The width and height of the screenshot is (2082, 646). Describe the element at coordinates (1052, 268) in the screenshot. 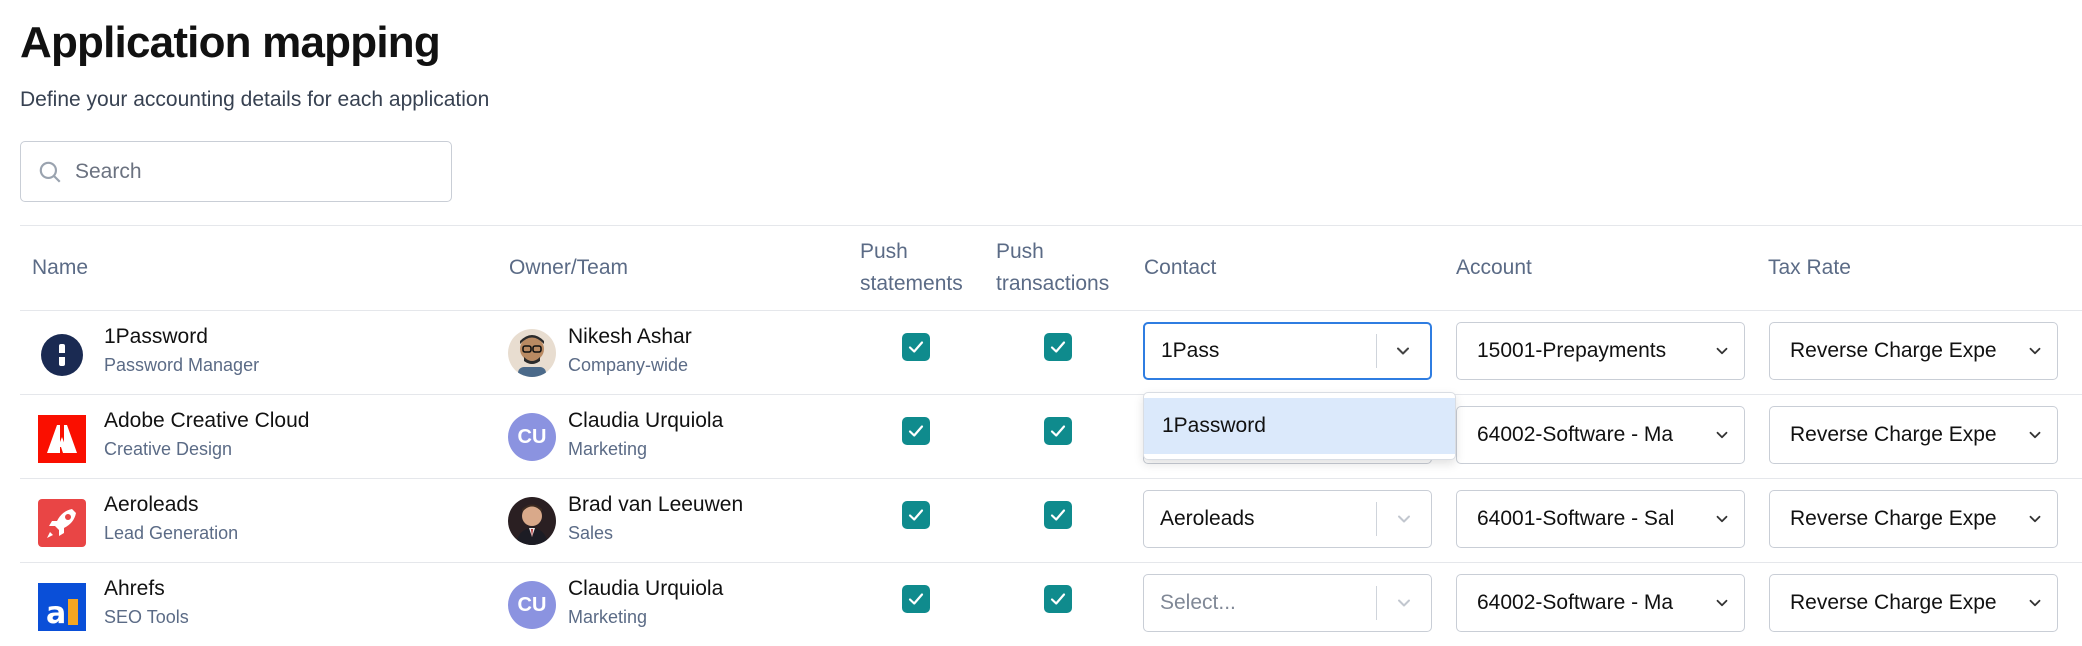

I see `column-header-push-transactions: Push transactions` at that location.